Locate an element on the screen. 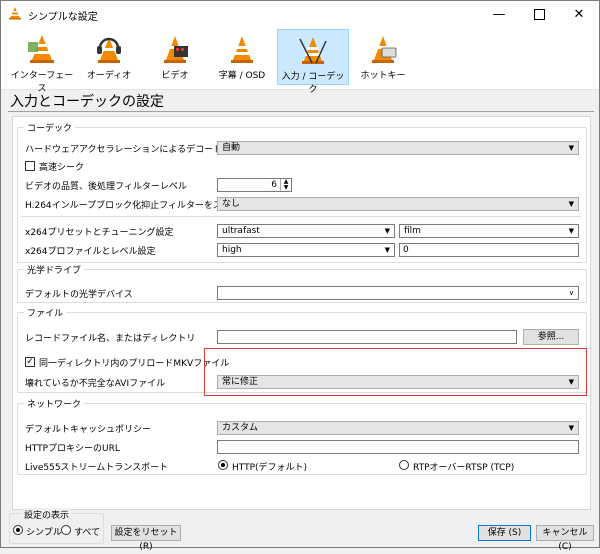  hw-decoding-label: ハードウェアアクセラレーションによるデコード is located at coordinates (124, 150).